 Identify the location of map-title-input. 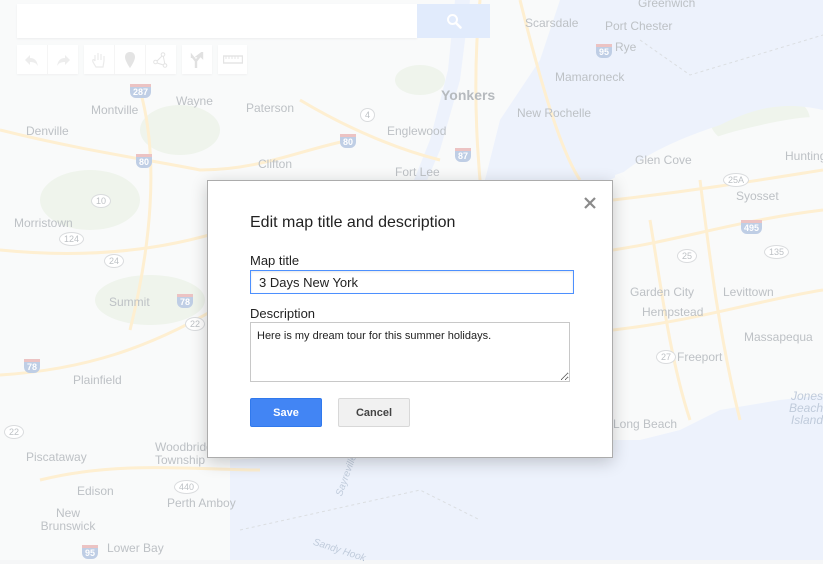
(412, 282).